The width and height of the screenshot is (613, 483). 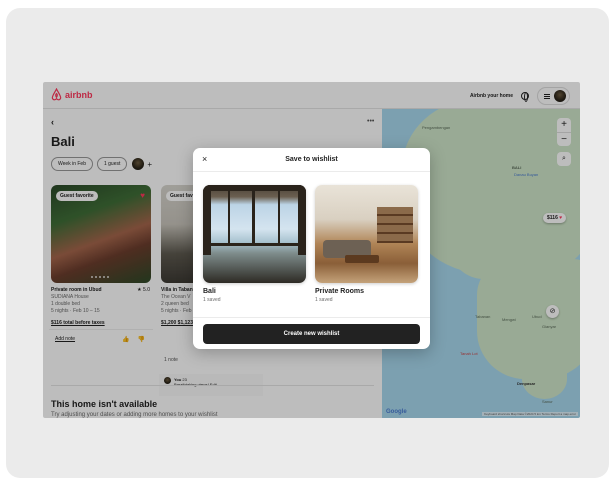 What do you see at coordinates (340, 291) in the screenshot?
I see `wishlist-name: Private Rooms` at bounding box center [340, 291].